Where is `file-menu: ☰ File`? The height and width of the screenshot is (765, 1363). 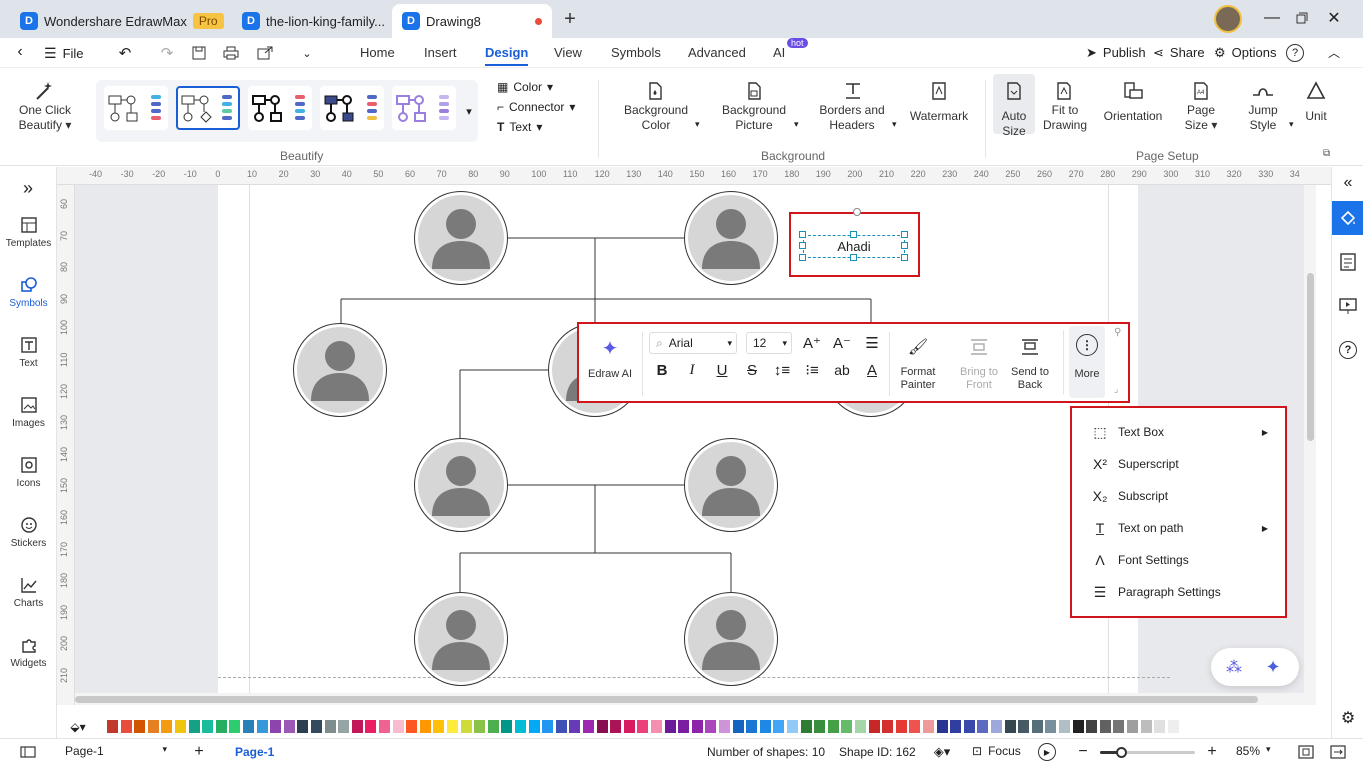 file-menu: ☰ File is located at coordinates (64, 53).